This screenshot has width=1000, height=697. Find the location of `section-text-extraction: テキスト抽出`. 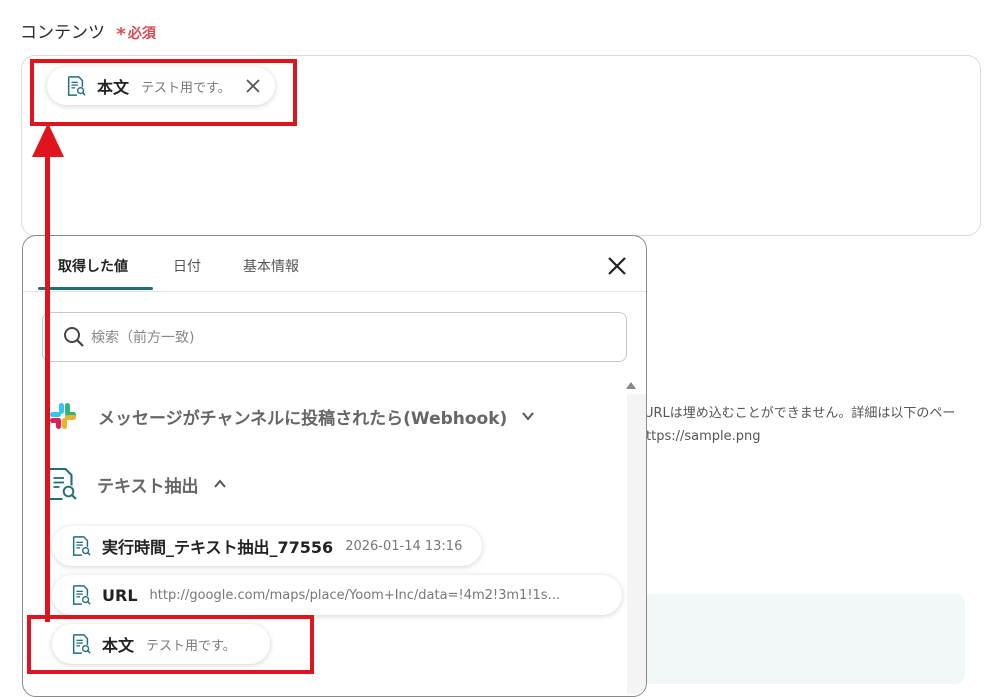

section-text-extraction: テキスト抽出 is located at coordinates (135, 484).